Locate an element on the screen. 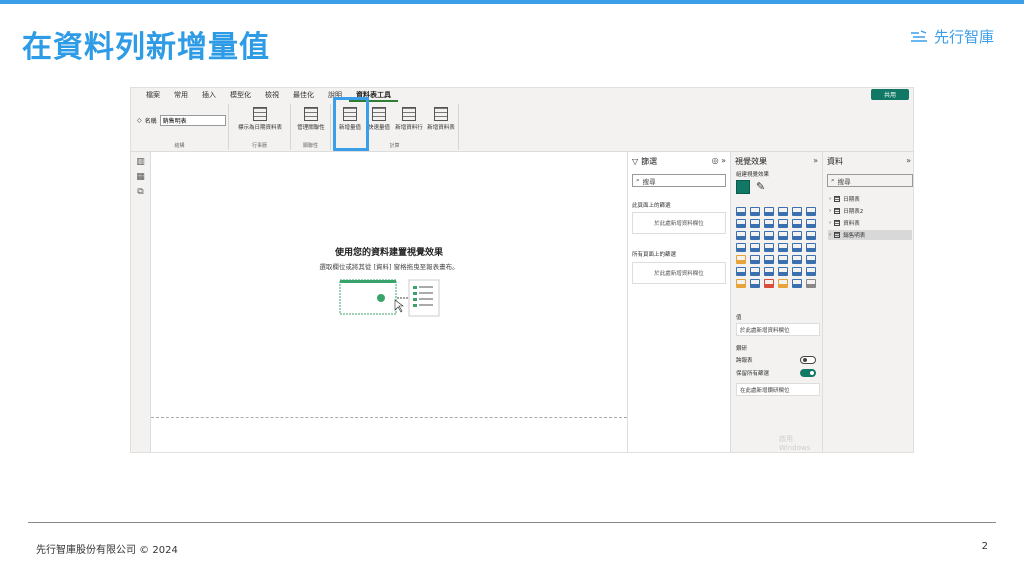 This screenshot has width=1024, height=576. tab-insert: 插入 is located at coordinates (209, 95).